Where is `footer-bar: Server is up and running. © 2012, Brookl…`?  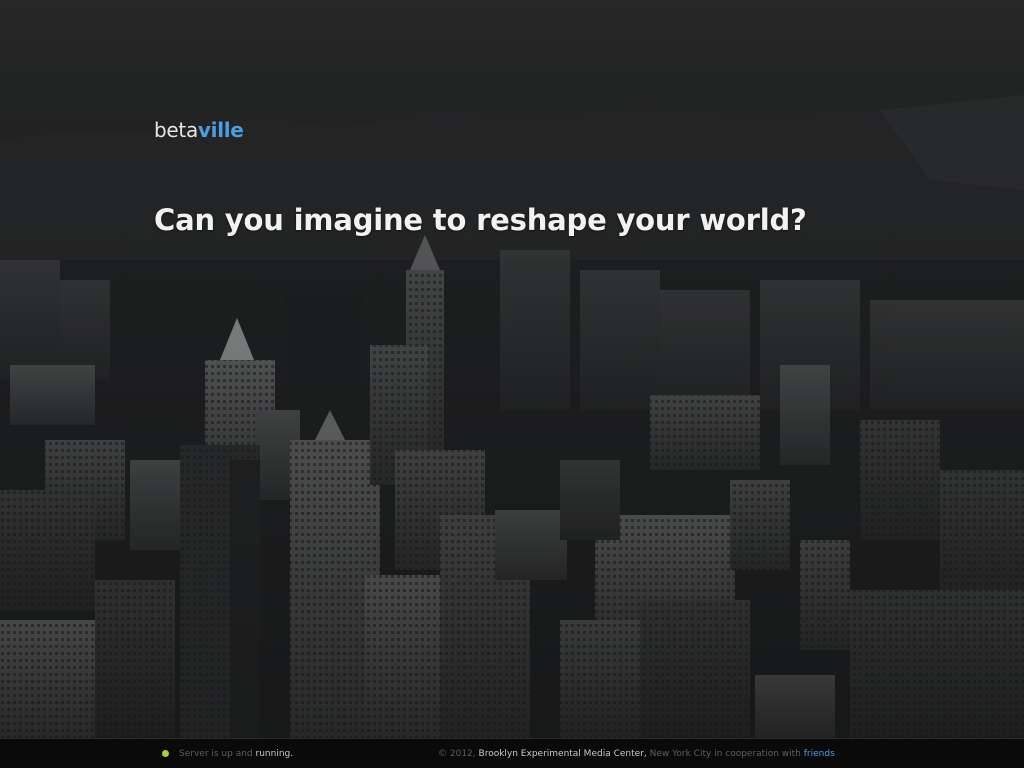
footer-bar: Server is up and running. © 2012, Brookl… is located at coordinates (512, 753).